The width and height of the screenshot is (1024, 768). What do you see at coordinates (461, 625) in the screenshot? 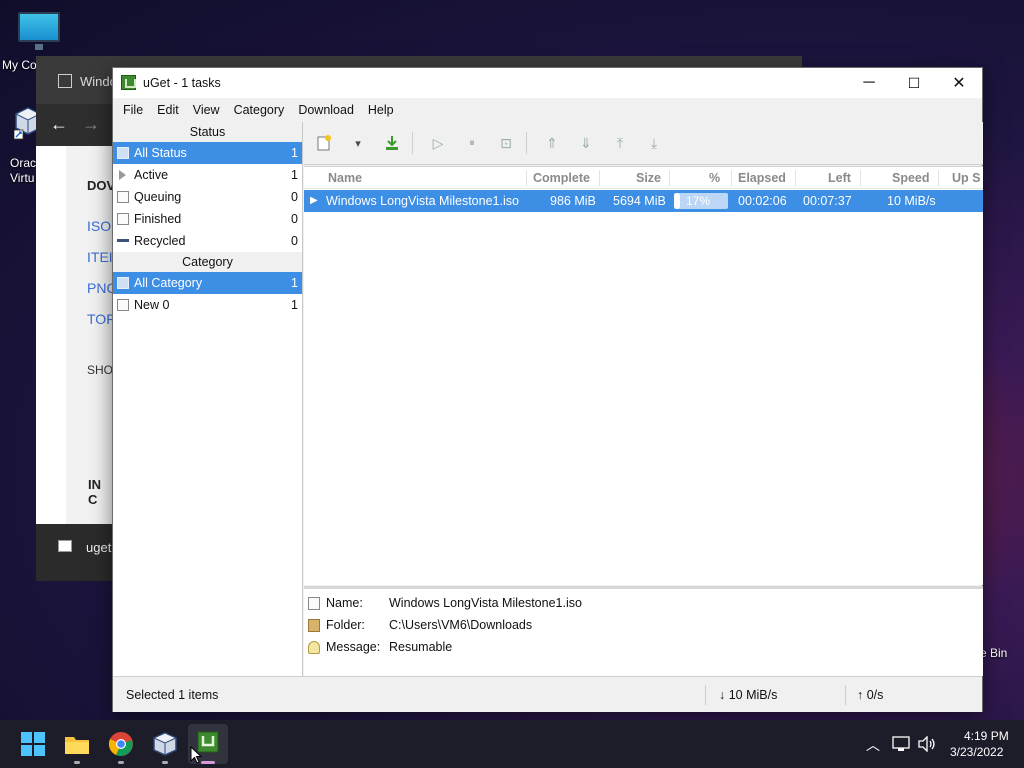
I see `detail-folder-value: C:\Users\VM6\Downloads` at bounding box center [461, 625].